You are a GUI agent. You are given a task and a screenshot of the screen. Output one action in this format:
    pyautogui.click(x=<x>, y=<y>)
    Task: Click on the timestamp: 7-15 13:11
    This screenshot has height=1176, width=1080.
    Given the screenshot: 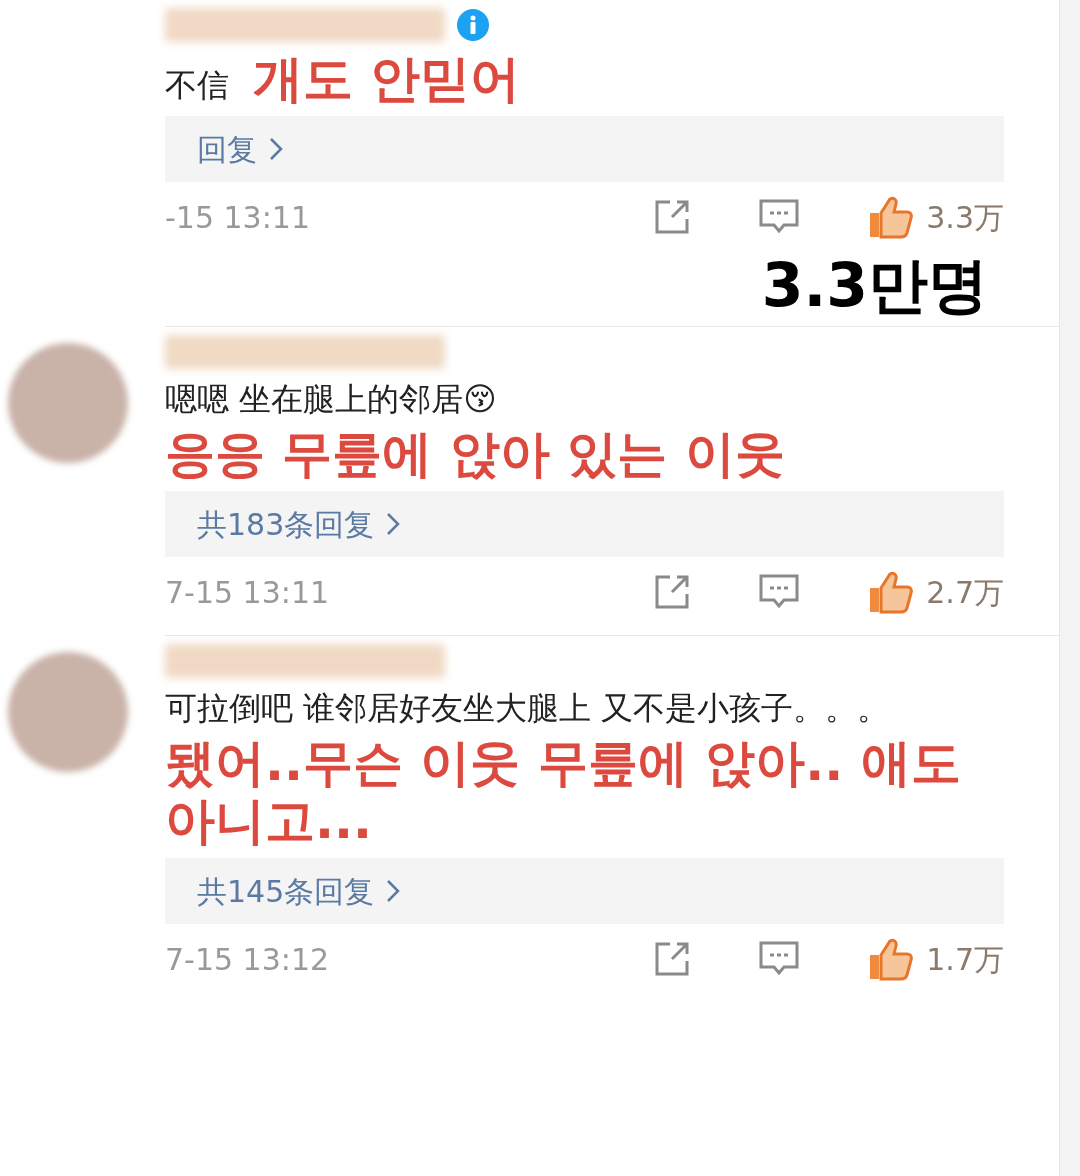 What is the action you would take?
    pyautogui.click(x=248, y=592)
    